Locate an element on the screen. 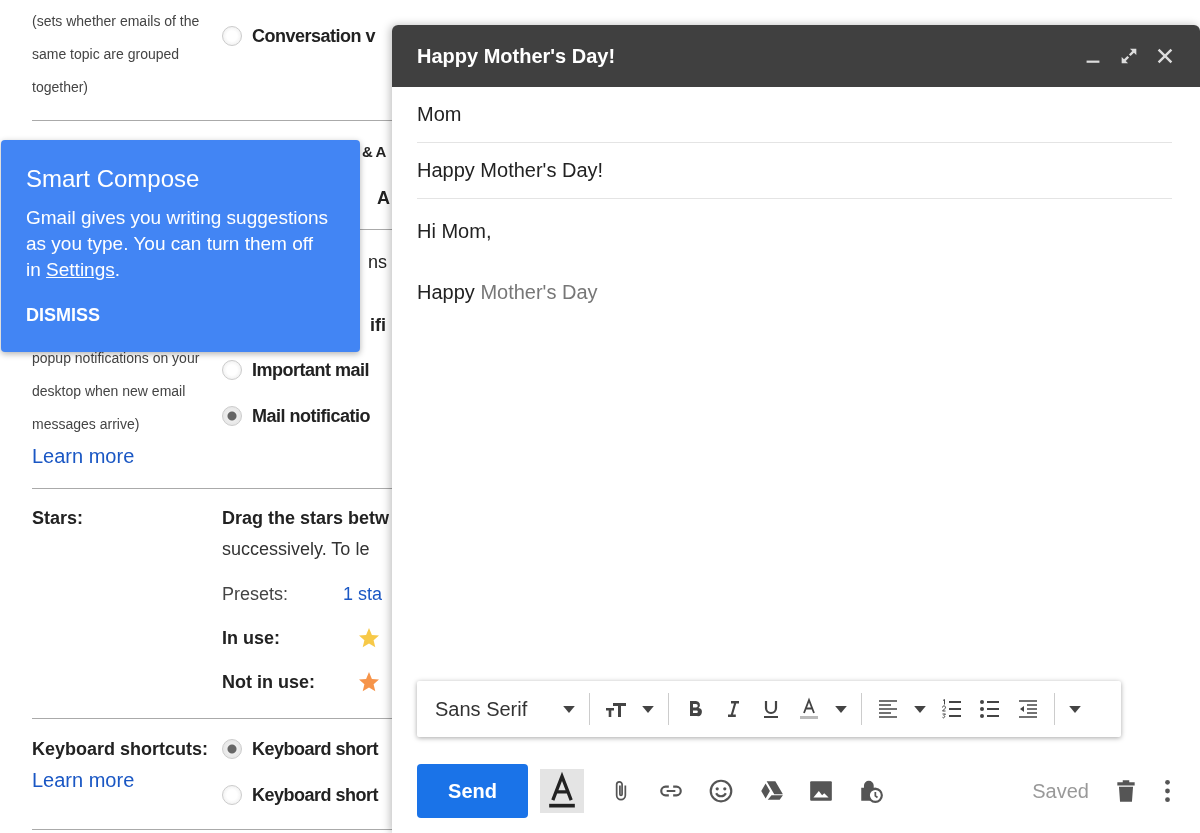 This screenshot has width=1200, height=833. preset-link: 1 sta is located at coordinates (363, 594).